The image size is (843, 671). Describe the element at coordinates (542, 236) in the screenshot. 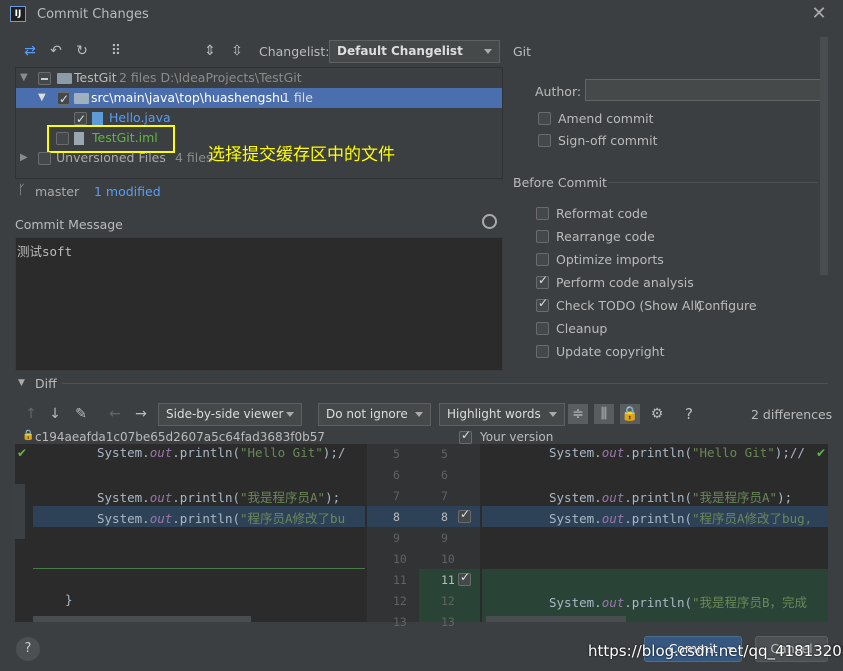

I see `rearrange-code-checkbox` at that location.